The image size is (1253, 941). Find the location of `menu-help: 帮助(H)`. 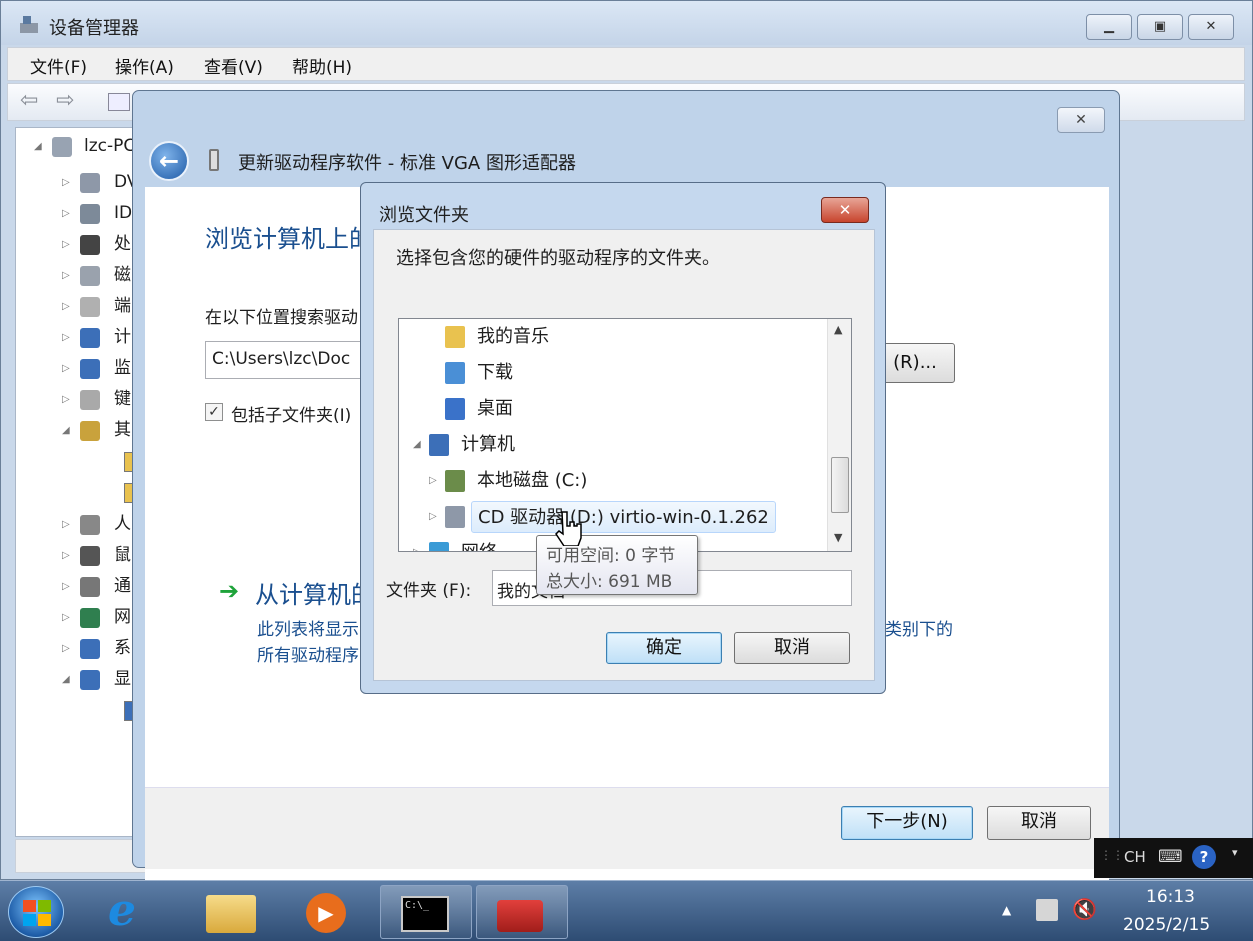

menu-help: 帮助(H) is located at coordinates (322, 65).